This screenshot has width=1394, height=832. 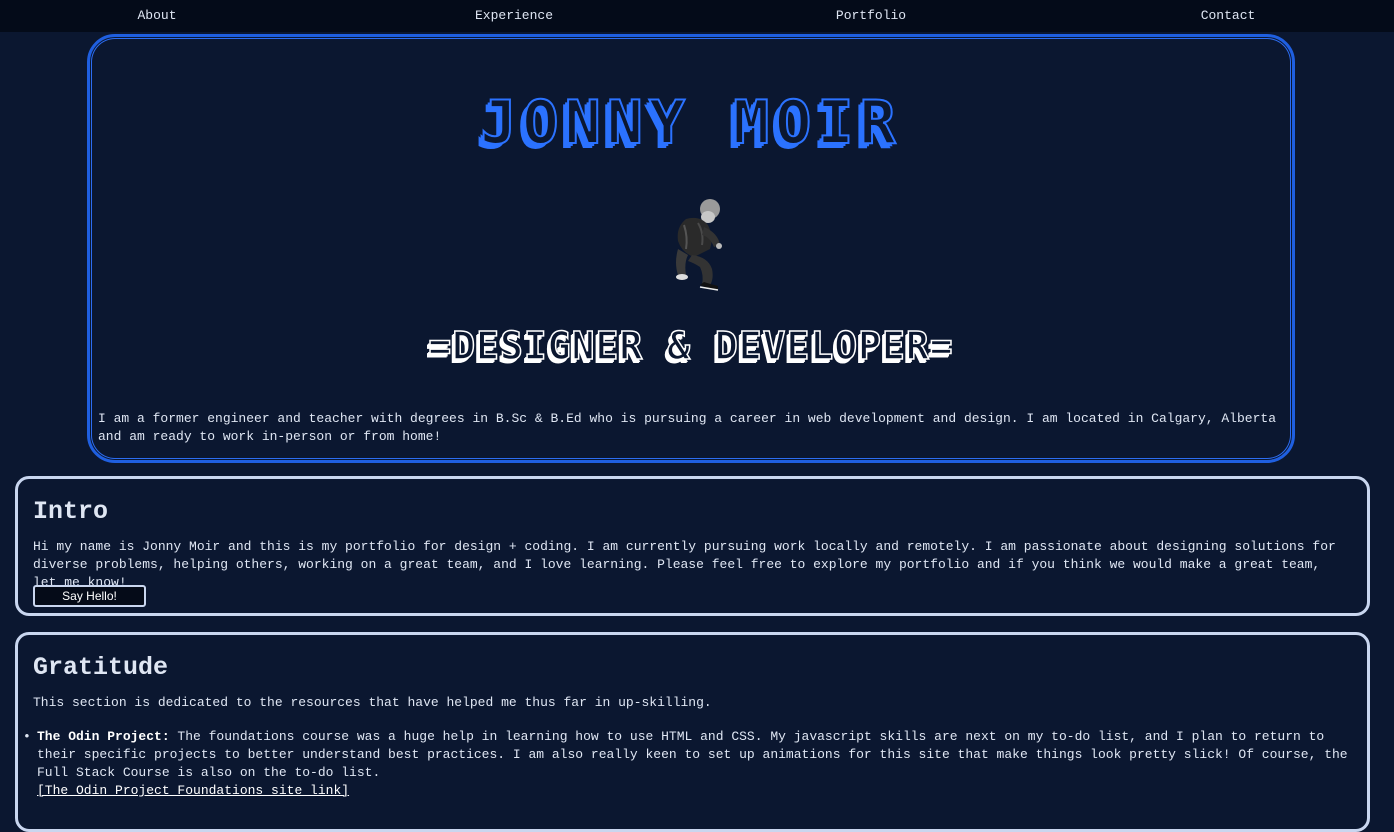 I want to click on hero-name-title: JONNY MOIR, so click(x=690, y=123).